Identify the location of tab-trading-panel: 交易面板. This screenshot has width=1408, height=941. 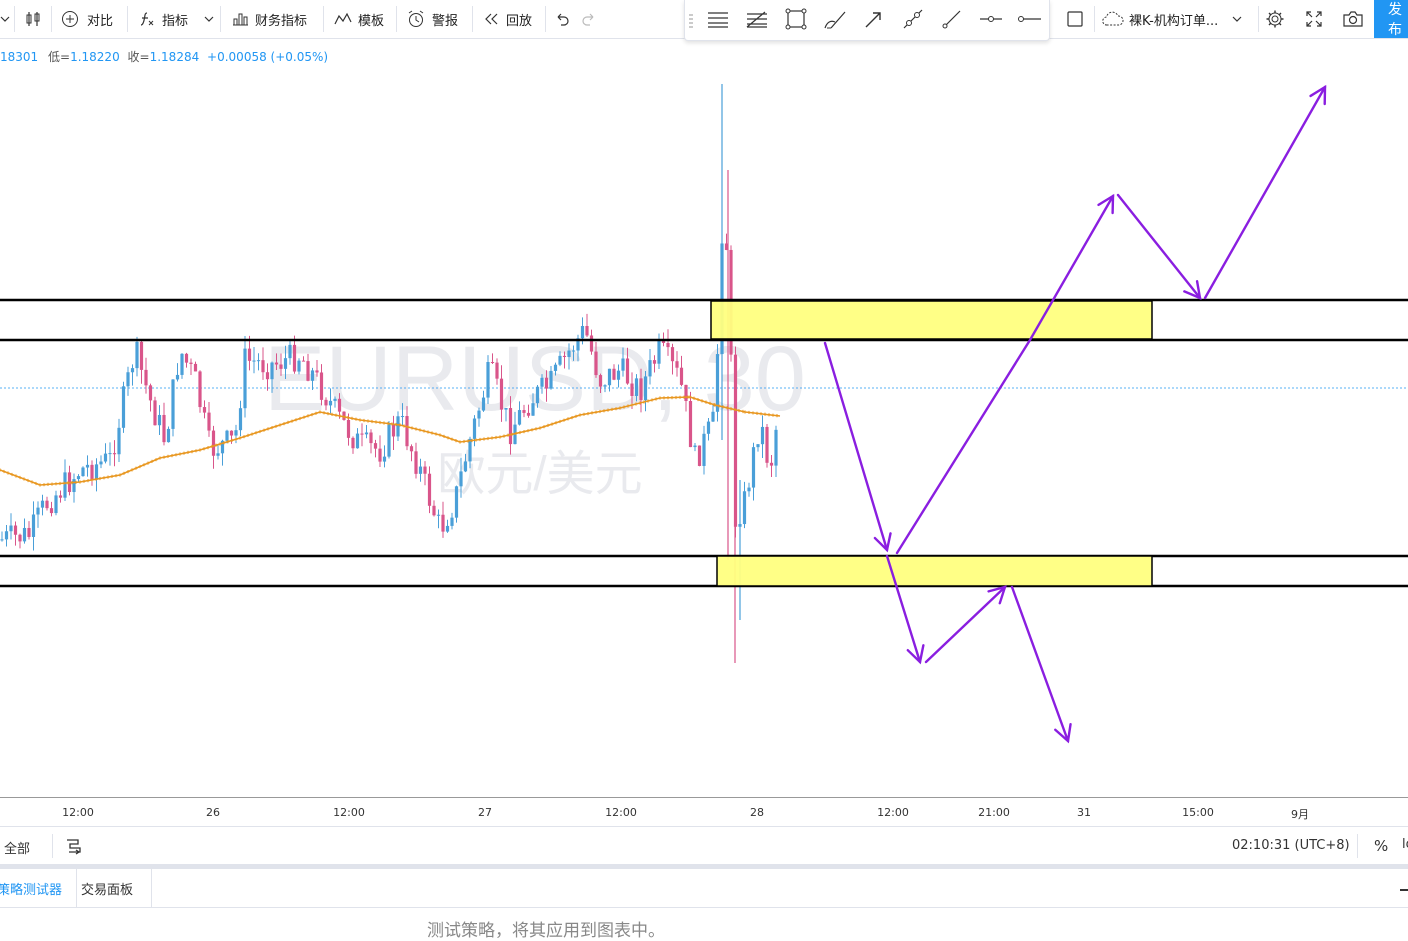
(107, 888).